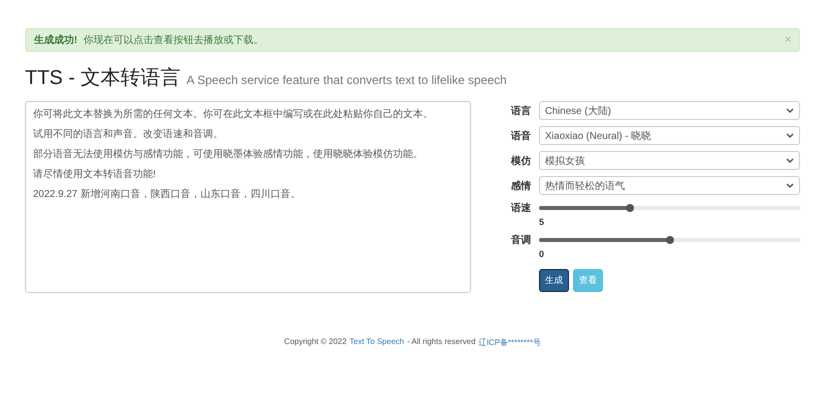 The width and height of the screenshot is (828, 400). What do you see at coordinates (521, 135) in the screenshot?
I see `field-label: 语音` at bounding box center [521, 135].